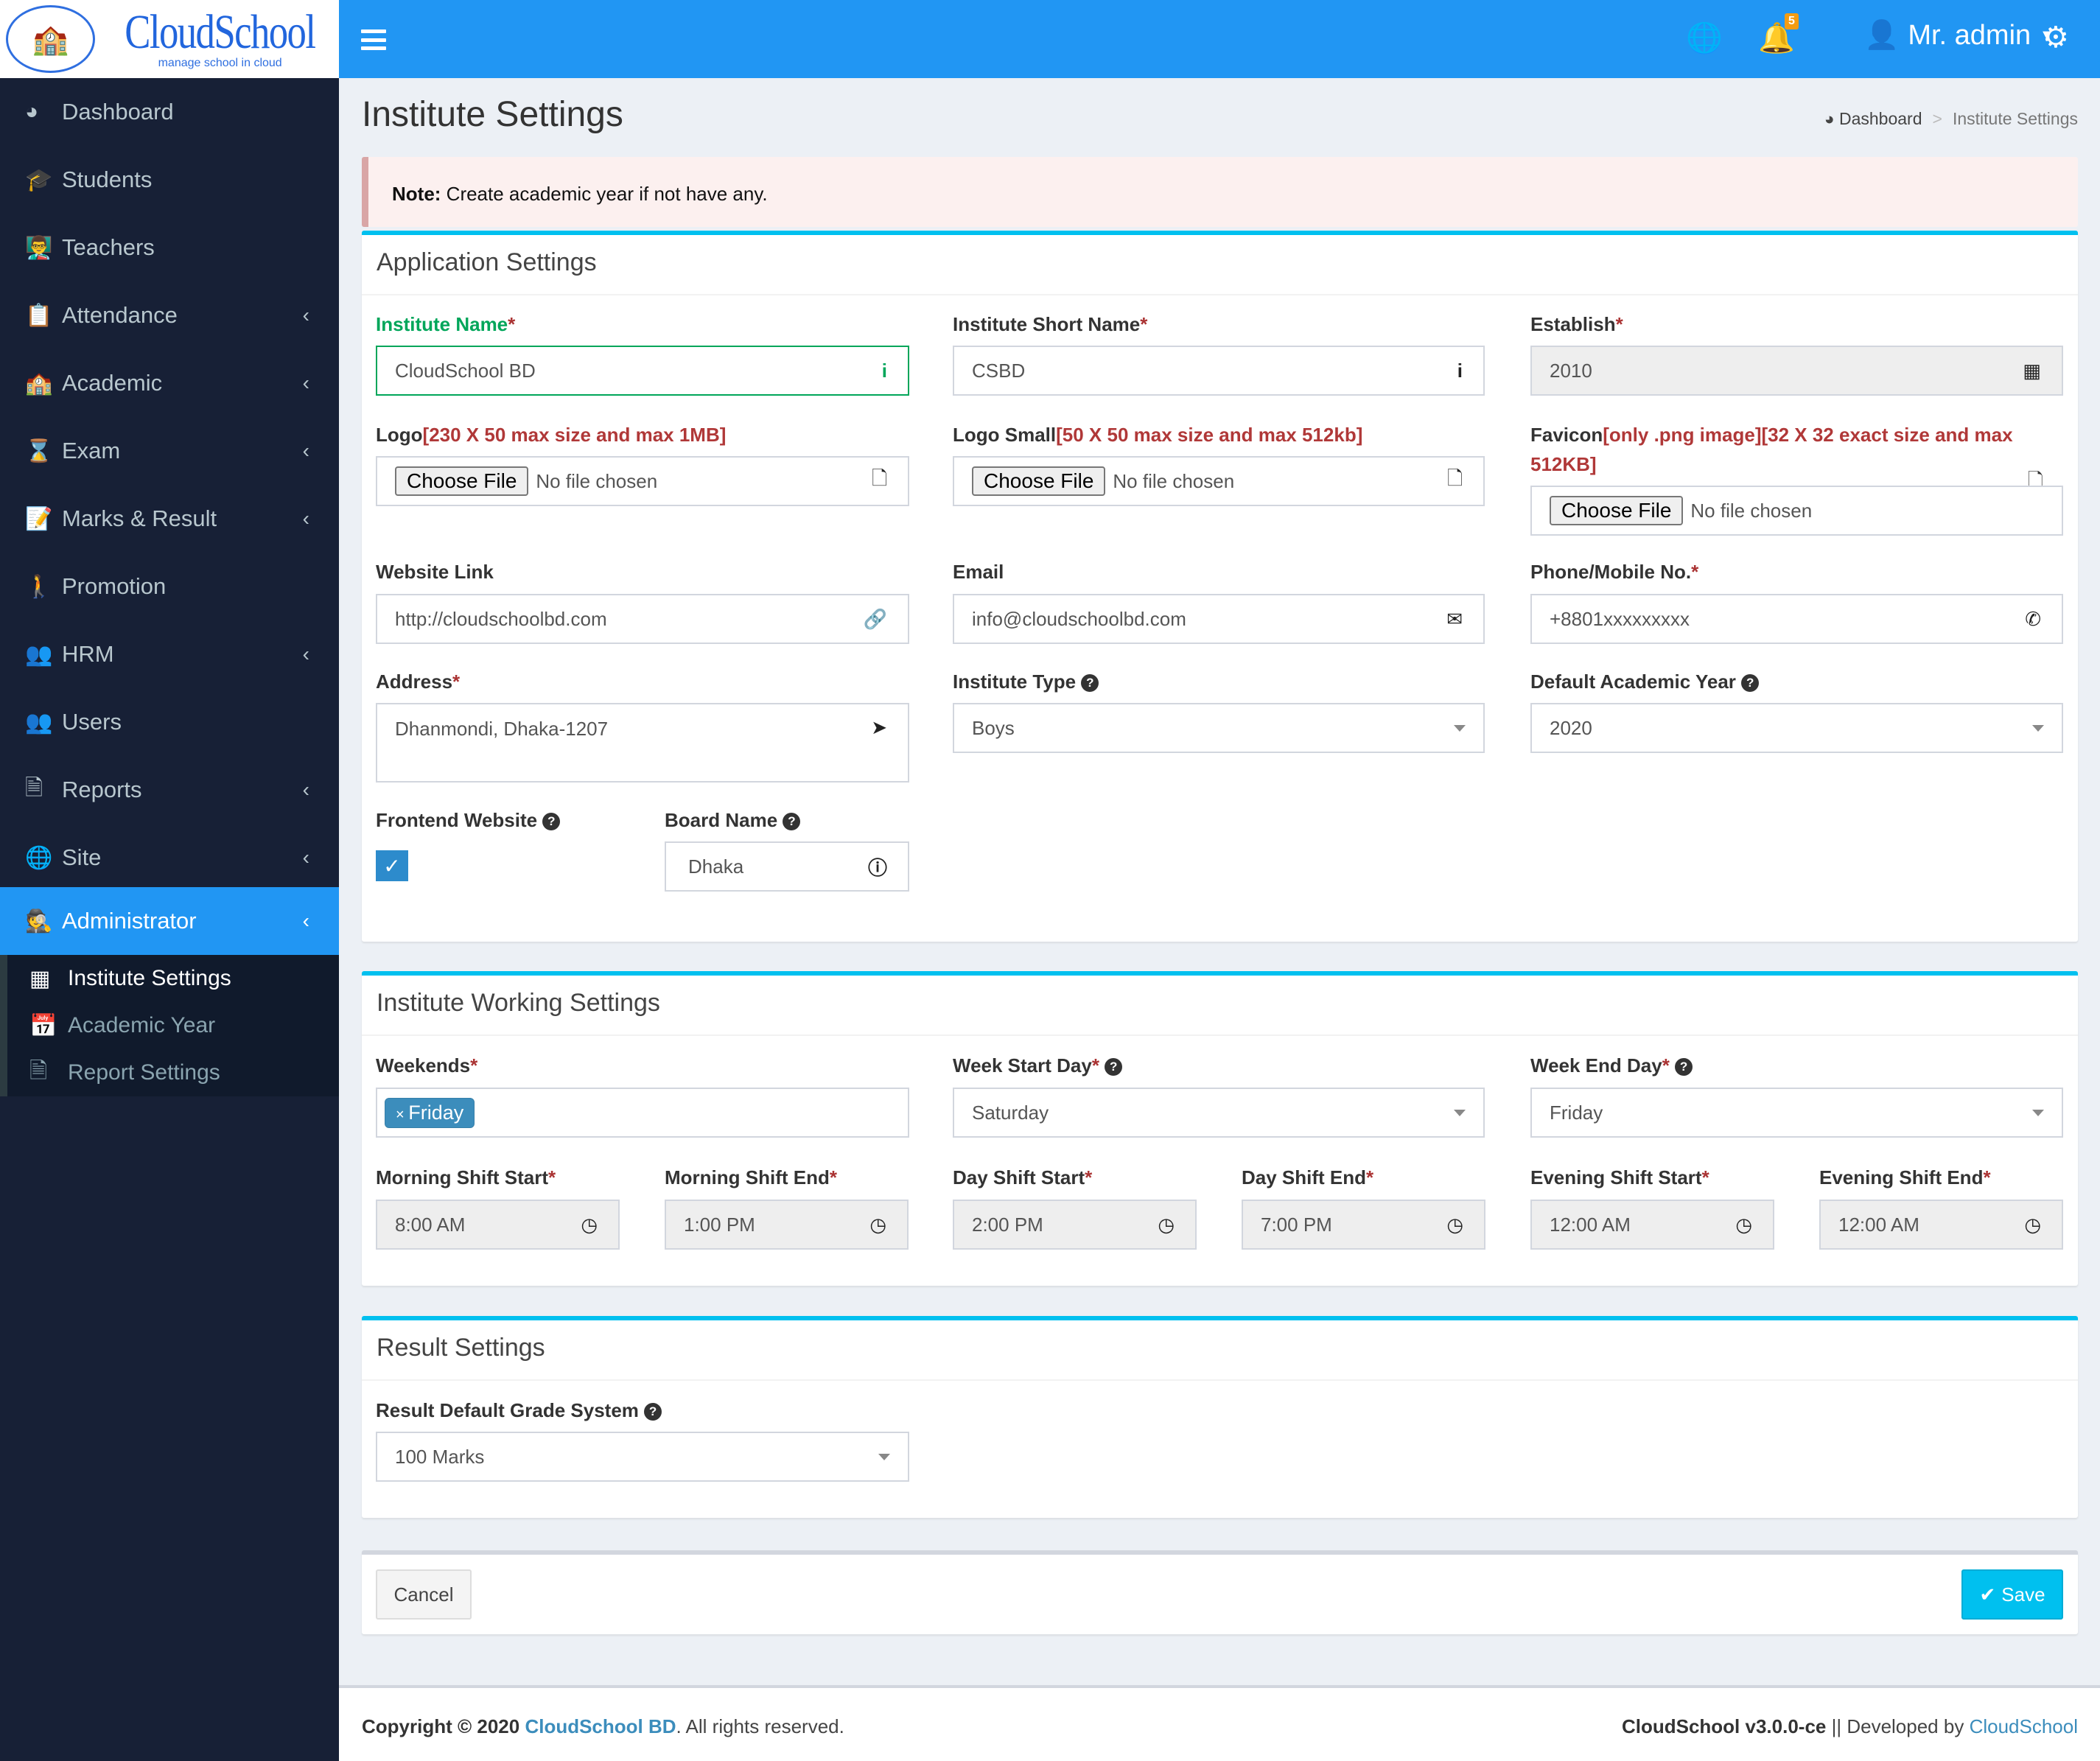  Describe the element at coordinates (1219, 619) in the screenshot. I see `email-input: info@cloudschoolbd.com ✉` at that location.